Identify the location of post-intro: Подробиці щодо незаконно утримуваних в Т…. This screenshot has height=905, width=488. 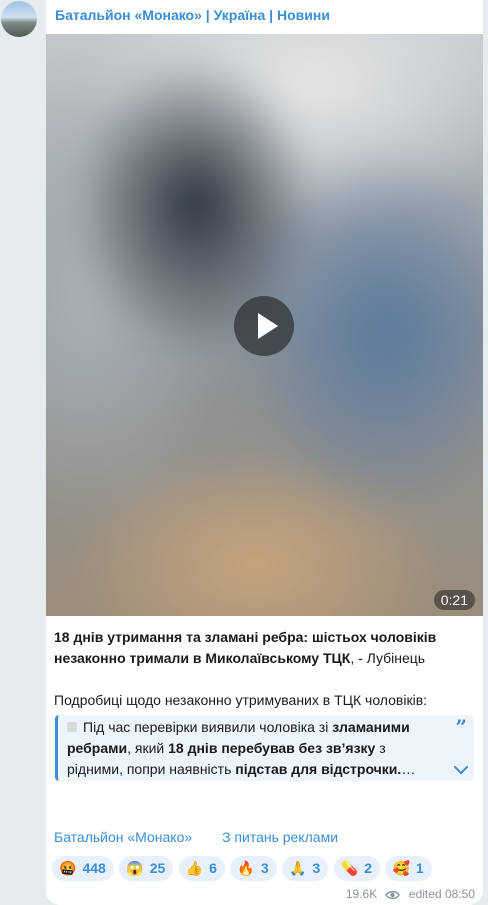
(241, 700).